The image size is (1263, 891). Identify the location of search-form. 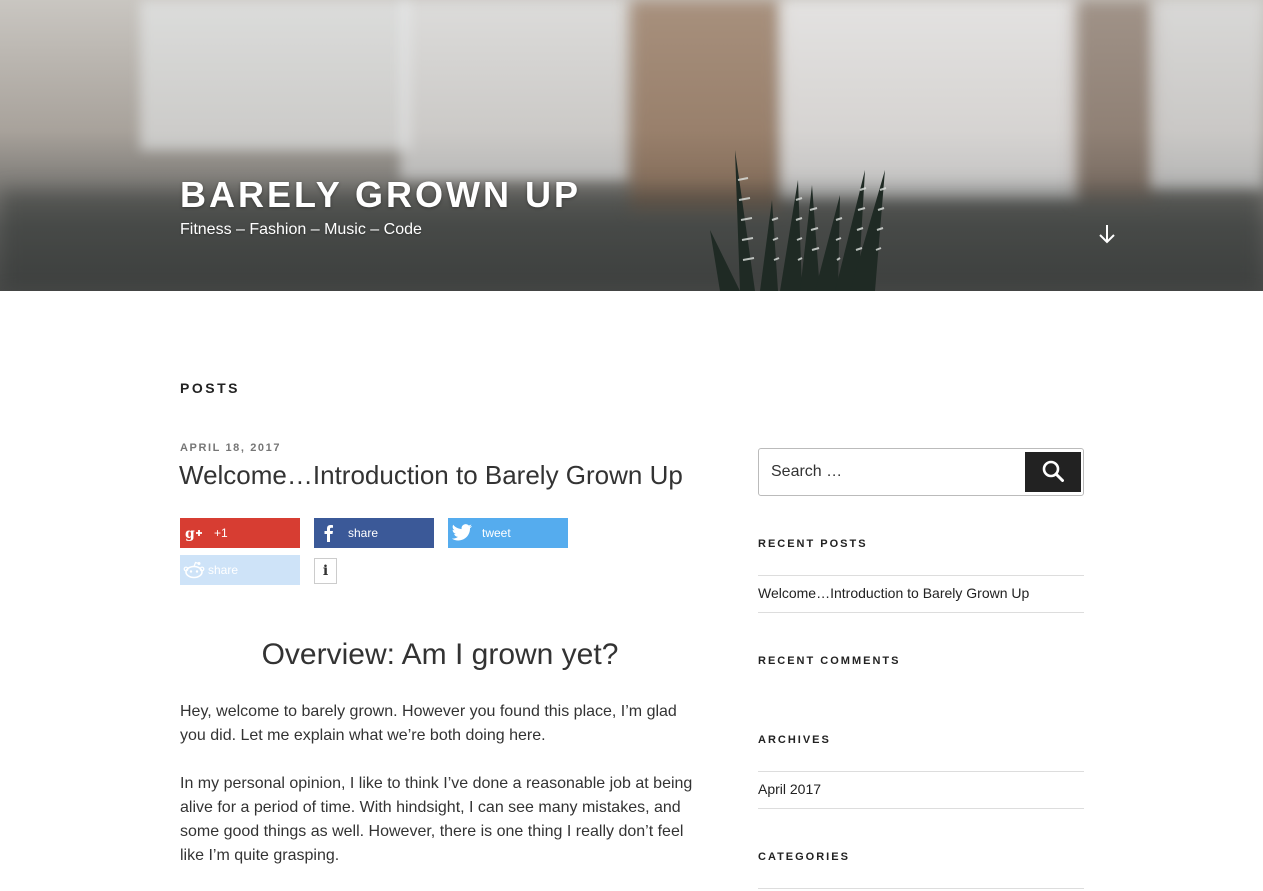
(921, 472).